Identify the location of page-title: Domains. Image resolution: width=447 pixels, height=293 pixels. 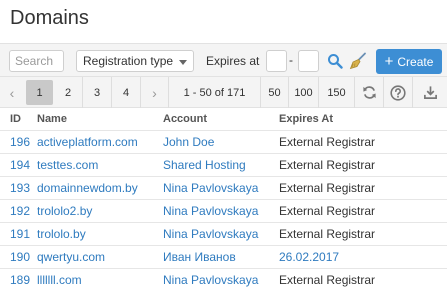
(49, 18).